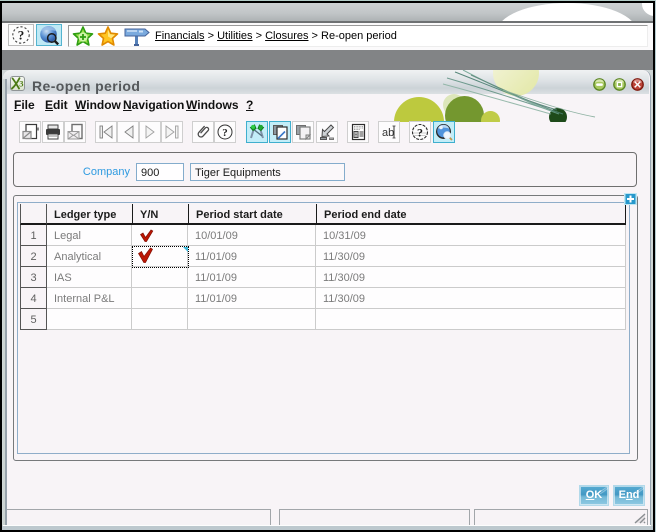 The width and height of the screenshot is (656, 532). What do you see at coordinates (21, 84) in the screenshot?
I see `svg-text: 3` at bounding box center [21, 84].